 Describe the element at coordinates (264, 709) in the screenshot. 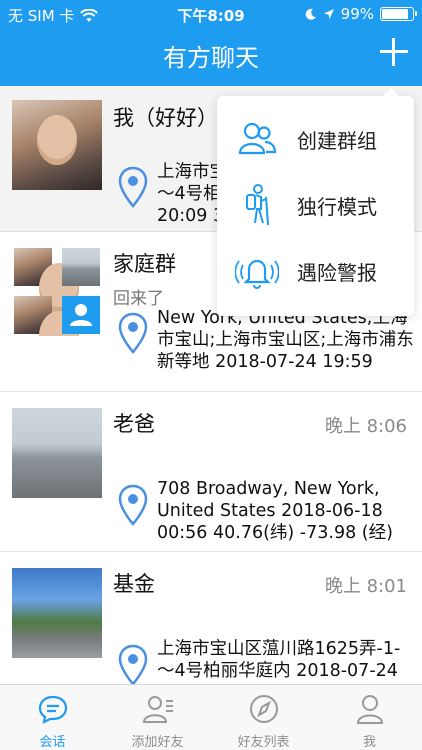

I see `compass-icon` at that location.